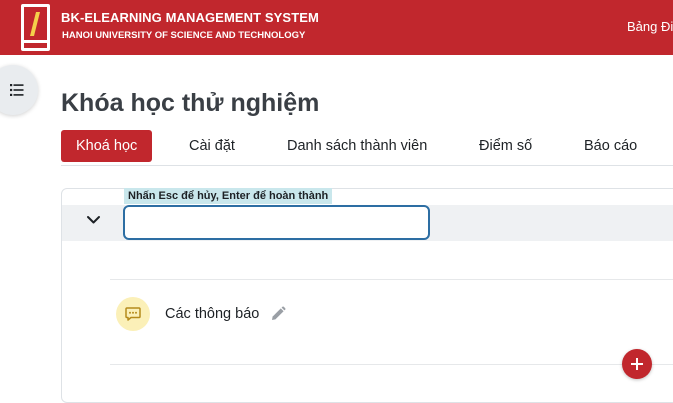 The height and width of the screenshot is (403, 673). What do you see at coordinates (278, 314) in the screenshot?
I see `pencil-icon` at bounding box center [278, 314].